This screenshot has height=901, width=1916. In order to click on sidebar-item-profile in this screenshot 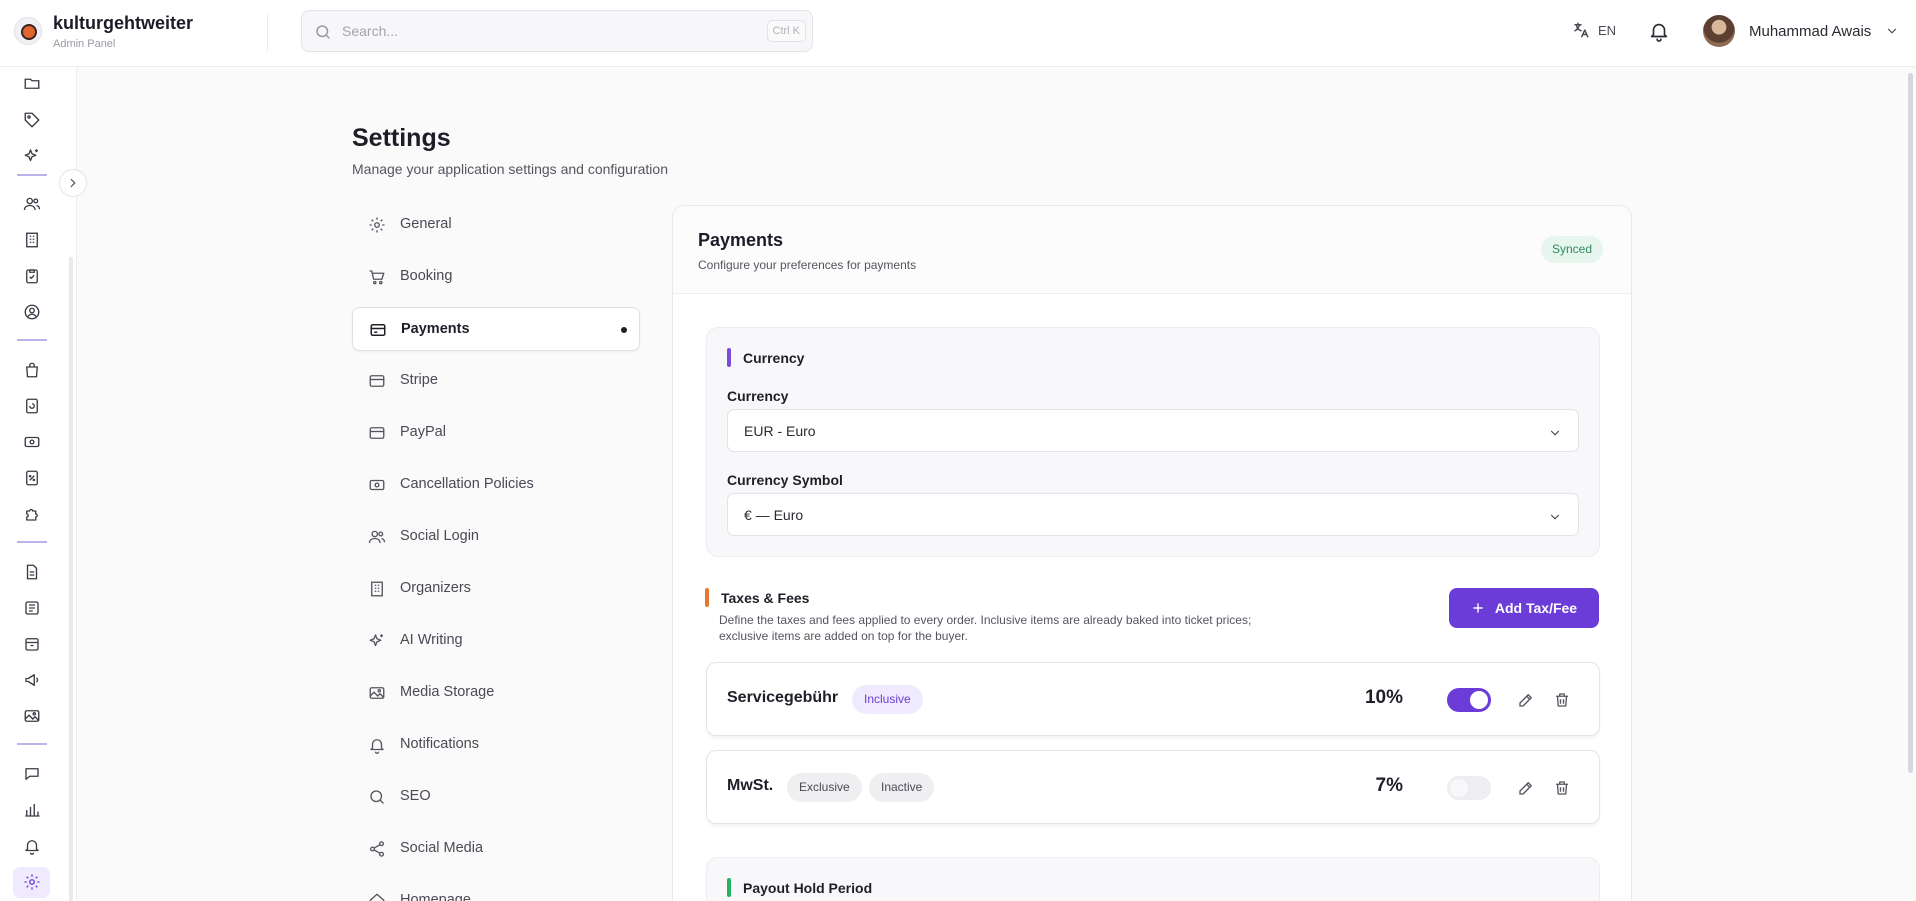, I will do `click(32, 312)`.